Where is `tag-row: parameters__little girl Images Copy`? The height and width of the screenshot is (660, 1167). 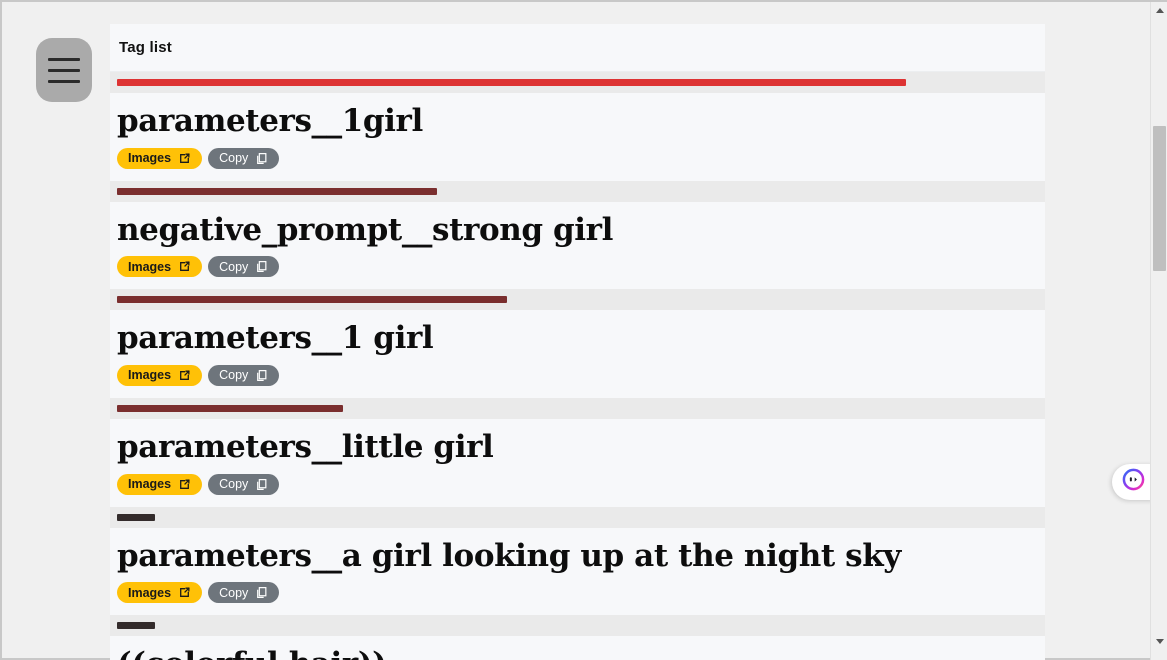 tag-row: parameters__little girl Images Copy is located at coordinates (577, 463).